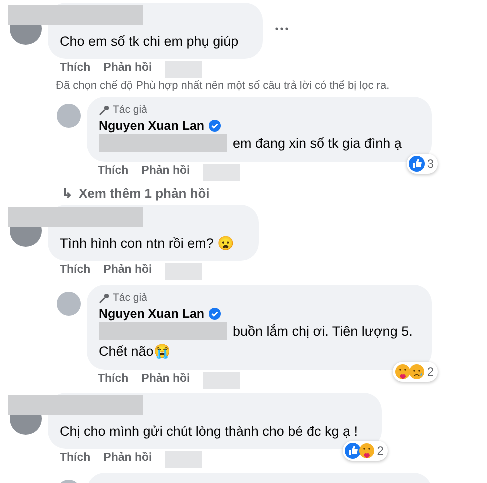  I want to click on sad-face-icon, so click(416, 372).